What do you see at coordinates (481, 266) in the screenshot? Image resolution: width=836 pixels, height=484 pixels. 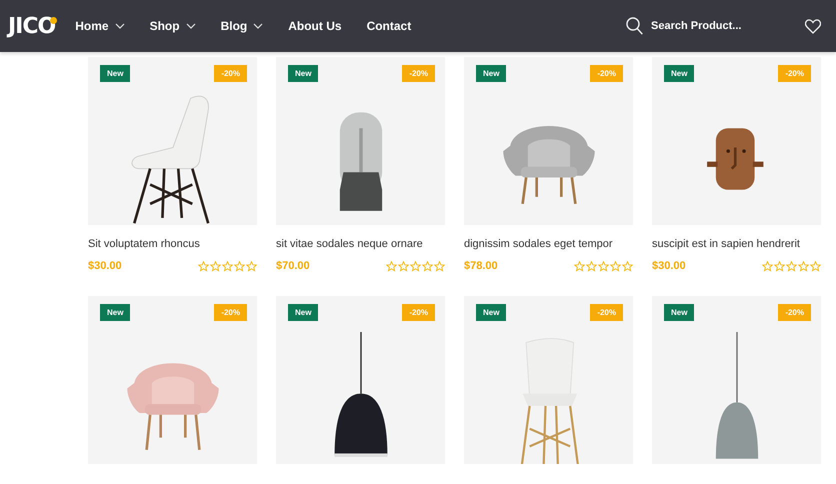 I see `product-price: $78.00` at bounding box center [481, 266].